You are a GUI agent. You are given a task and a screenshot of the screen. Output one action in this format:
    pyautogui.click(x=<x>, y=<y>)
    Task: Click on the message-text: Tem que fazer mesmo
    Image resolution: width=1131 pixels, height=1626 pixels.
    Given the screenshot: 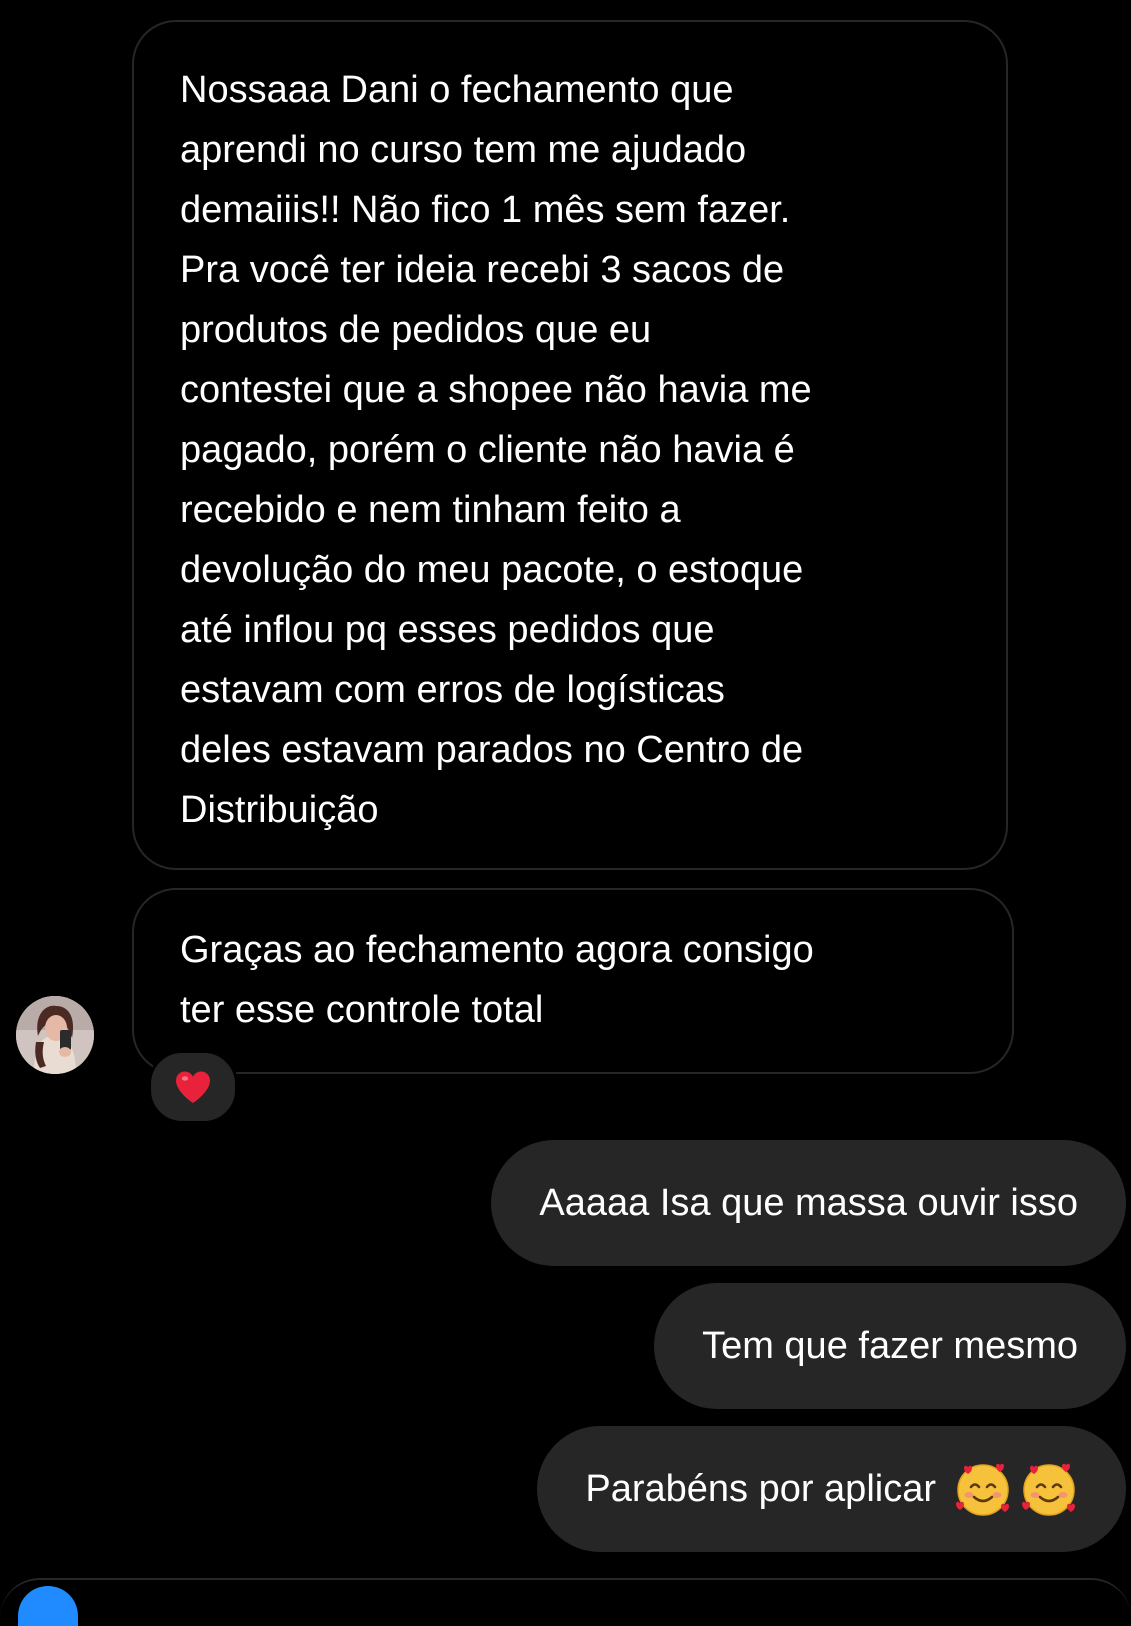 What is the action you would take?
    pyautogui.click(x=890, y=1345)
    